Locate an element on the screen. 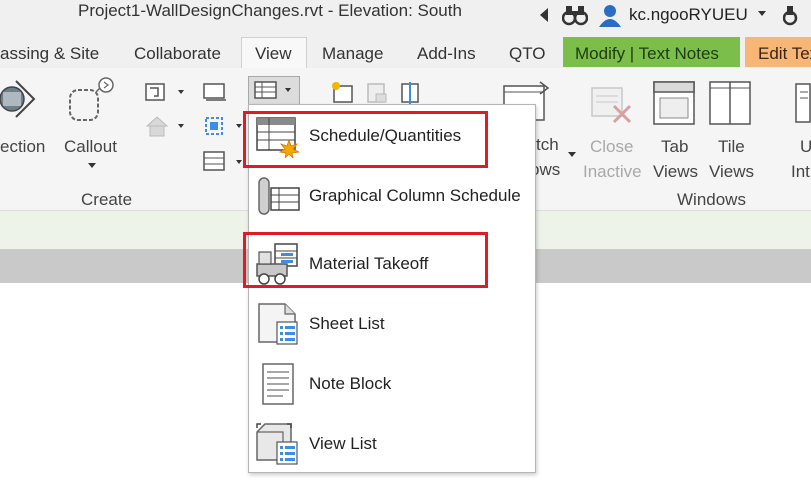 This screenshot has width=811, height=499. user-interface-label-1: U is located at coordinates (805, 147).